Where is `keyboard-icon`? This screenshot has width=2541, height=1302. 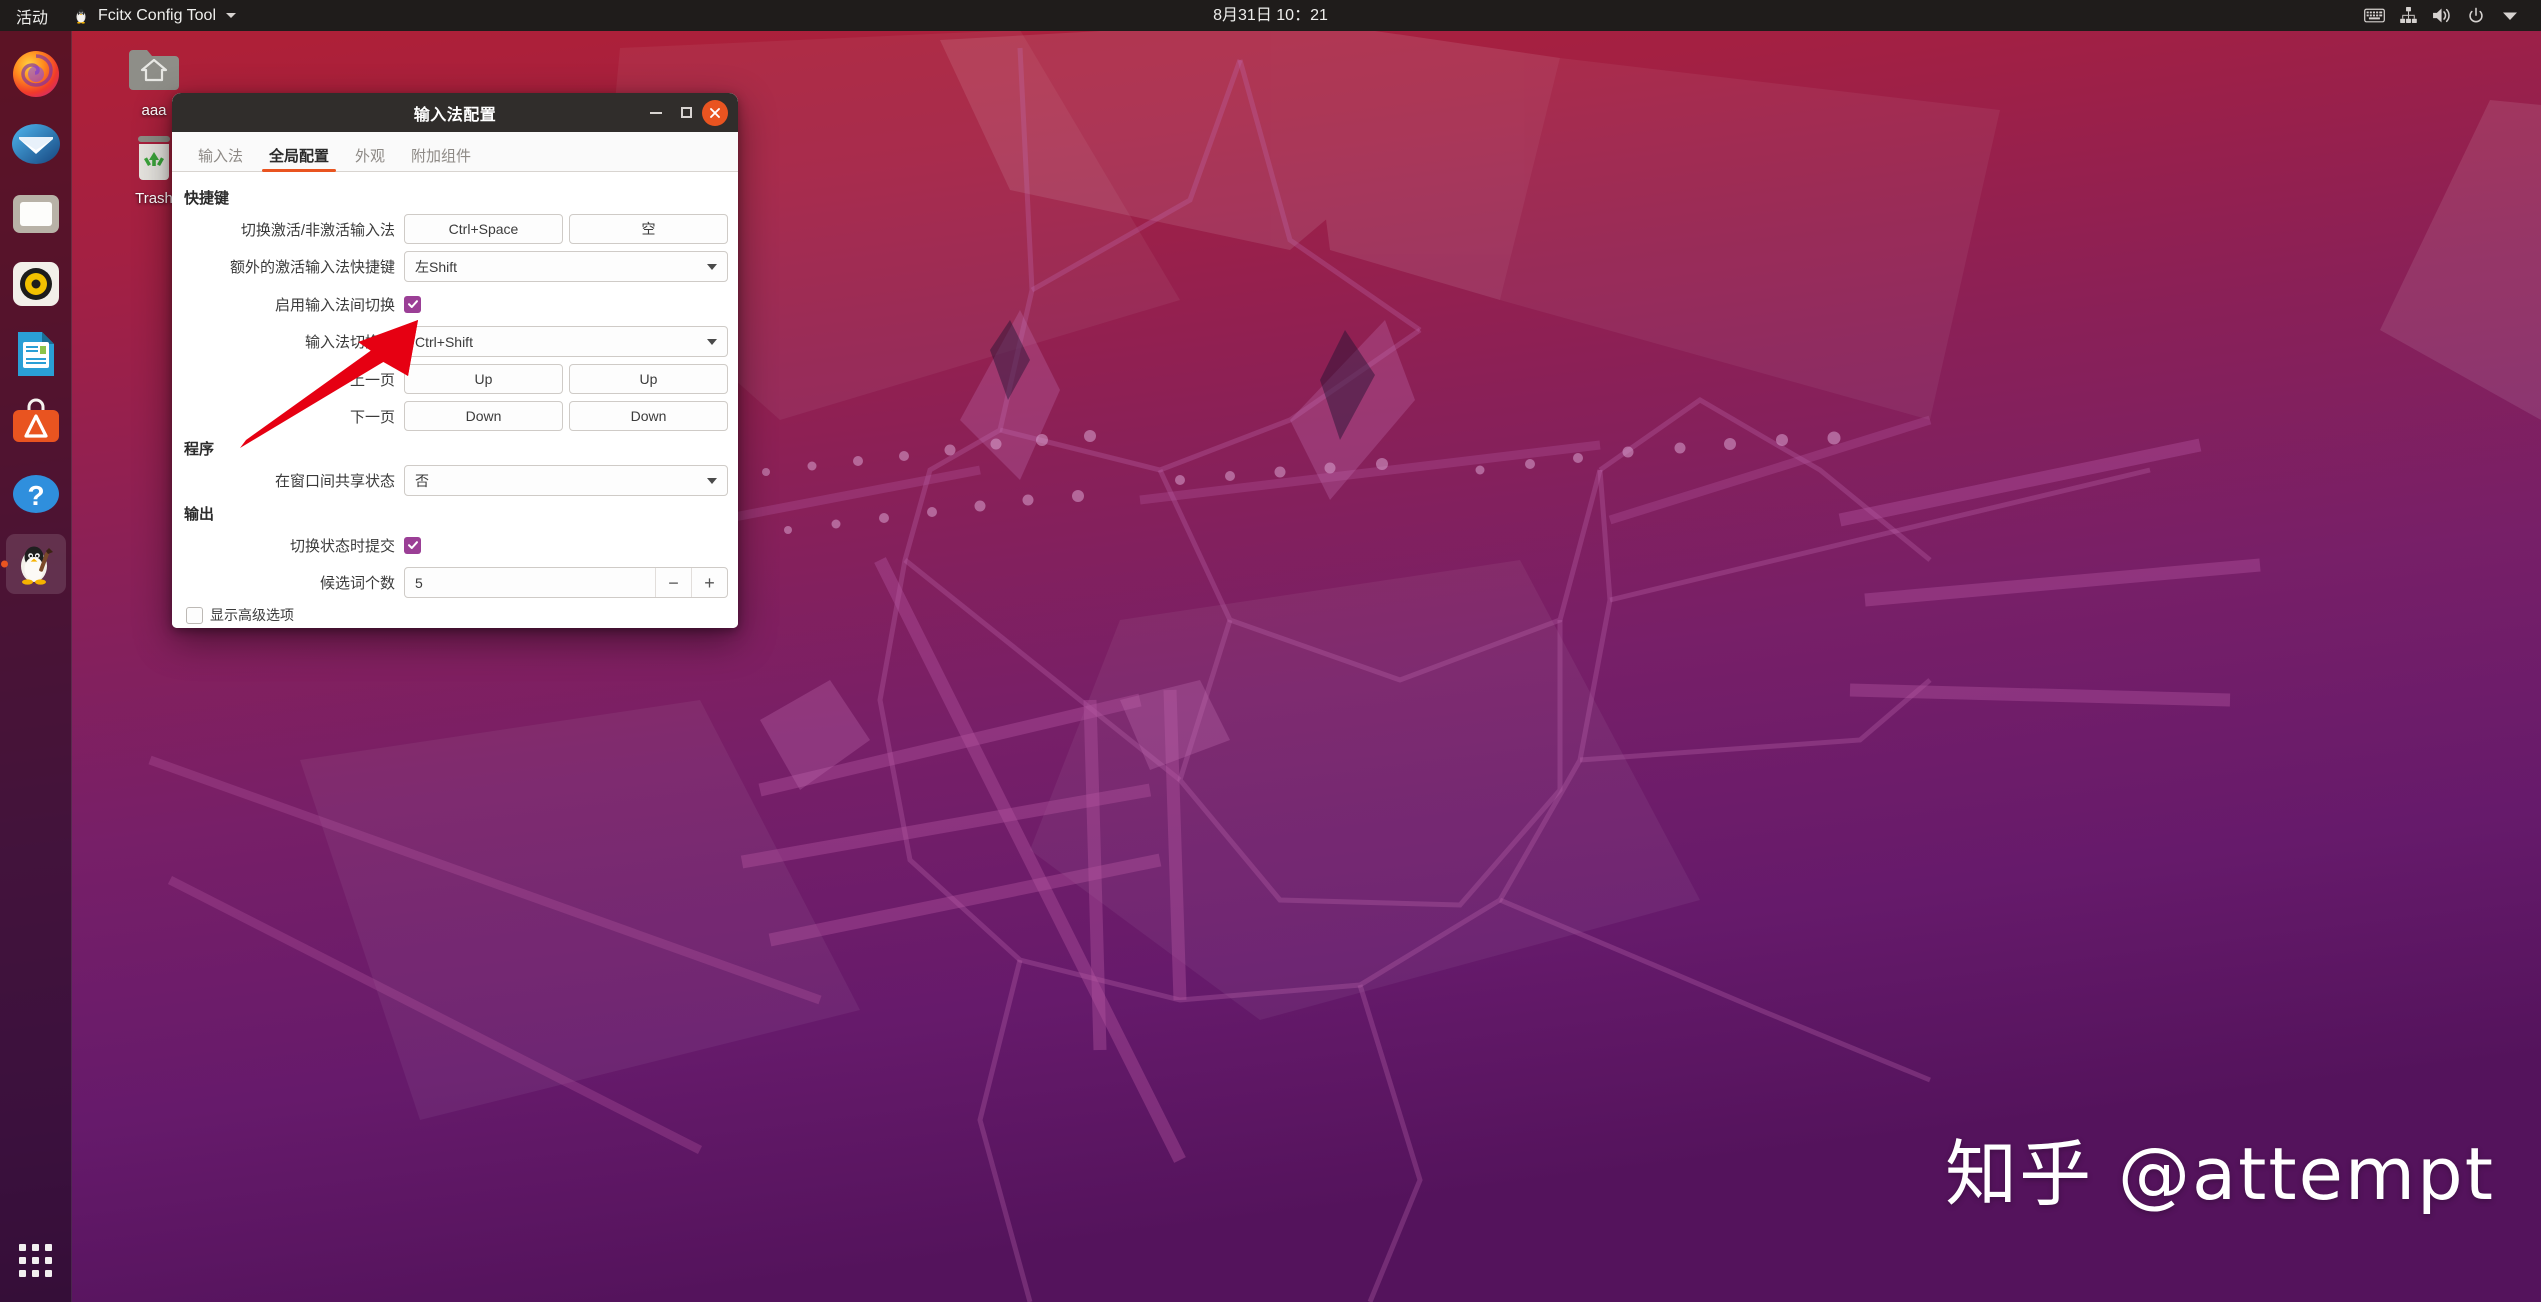
keyboard-icon is located at coordinates (2374, 15).